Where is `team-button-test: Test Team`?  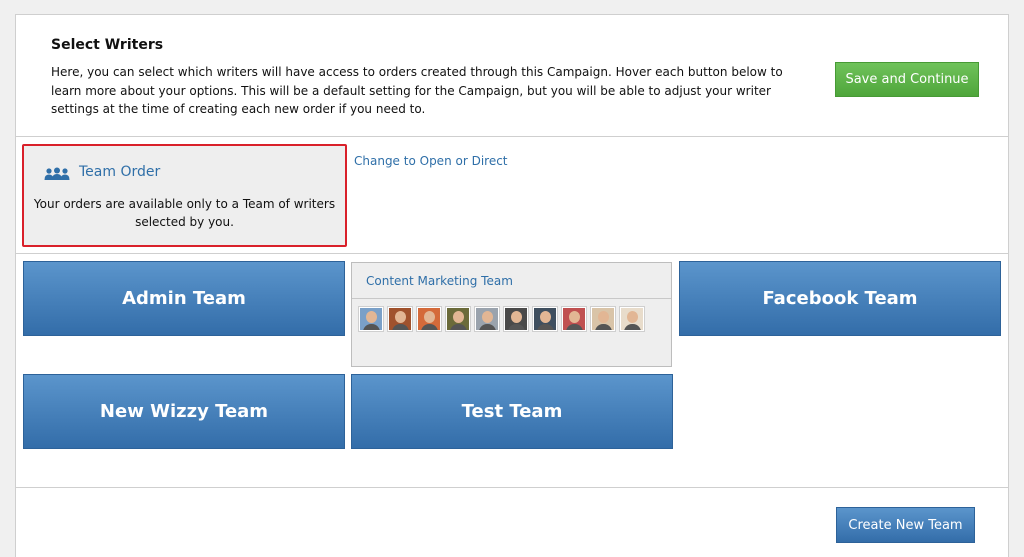 team-button-test: Test Team is located at coordinates (512, 411).